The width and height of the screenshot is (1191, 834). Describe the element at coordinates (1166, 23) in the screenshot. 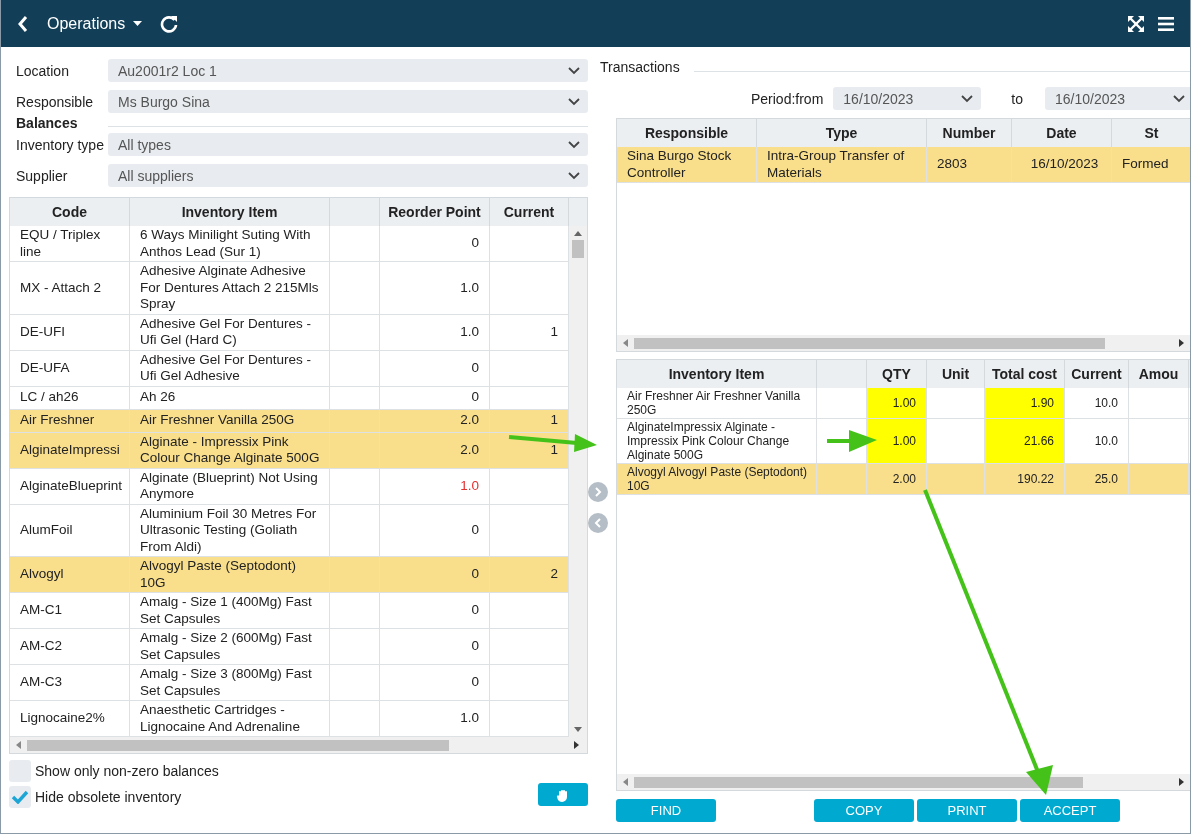

I see `menu-icon` at that location.